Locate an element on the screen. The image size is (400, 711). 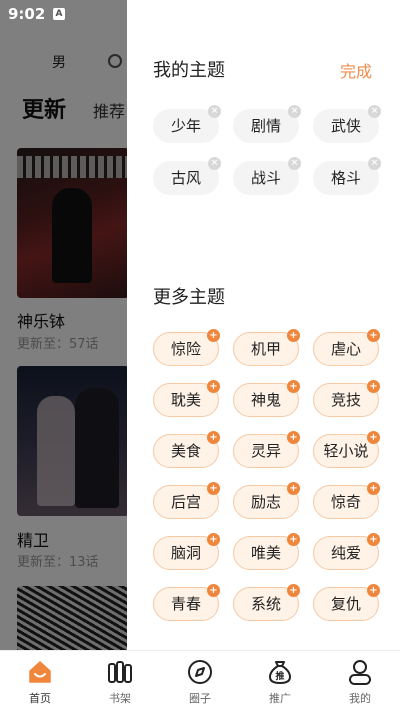
more-topic-chip: 机甲 + is located at coordinates (266, 347).